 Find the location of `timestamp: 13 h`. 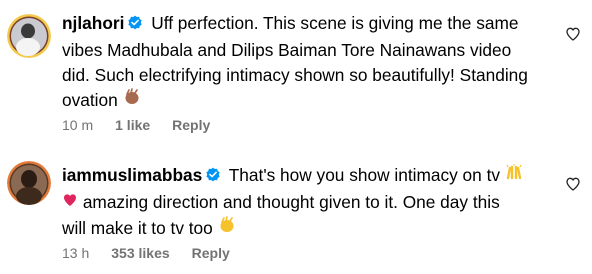

timestamp: 13 h is located at coordinates (76, 253).